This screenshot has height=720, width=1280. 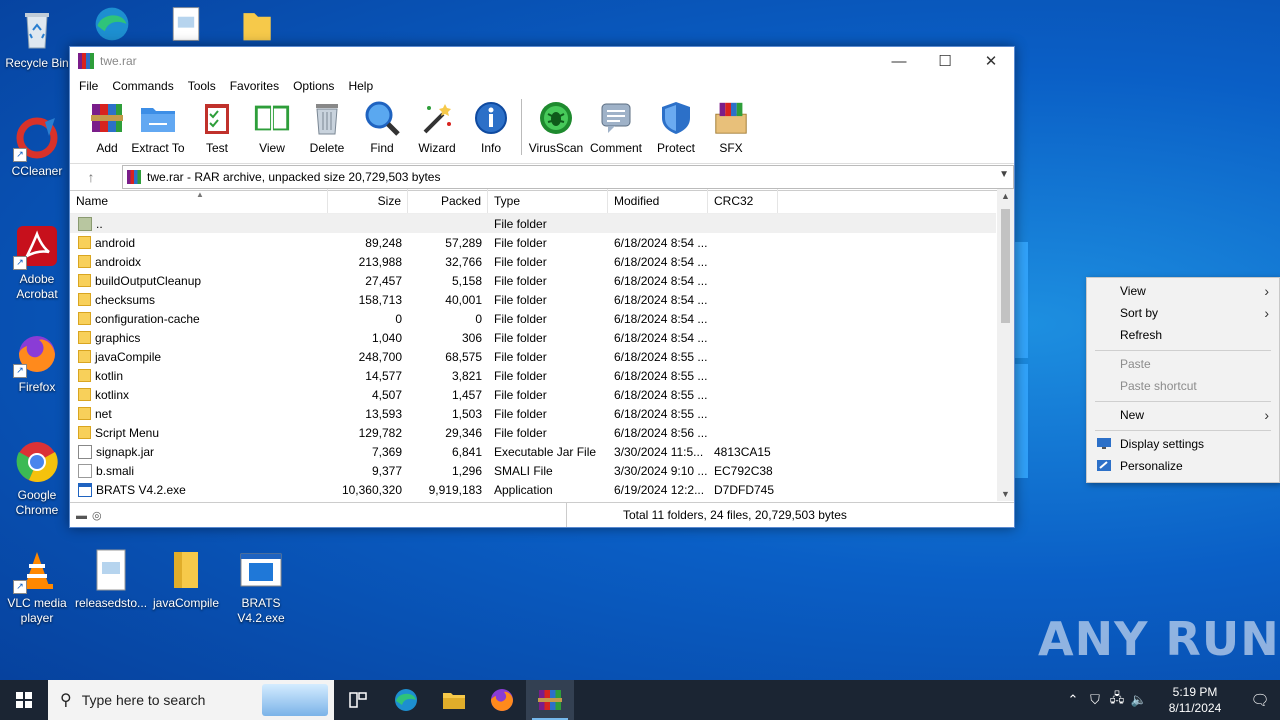 What do you see at coordinates (743, 470) in the screenshot?
I see `file-crc-cell: EC792C38` at bounding box center [743, 470].